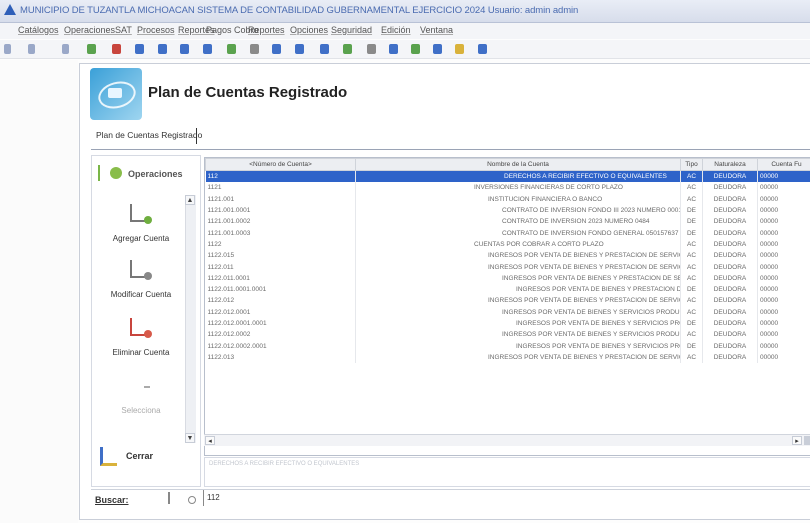 The image size is (810, 523). Describe the element at coordinates (405, 49) in the screenshot. I see `toolbar` at that location.